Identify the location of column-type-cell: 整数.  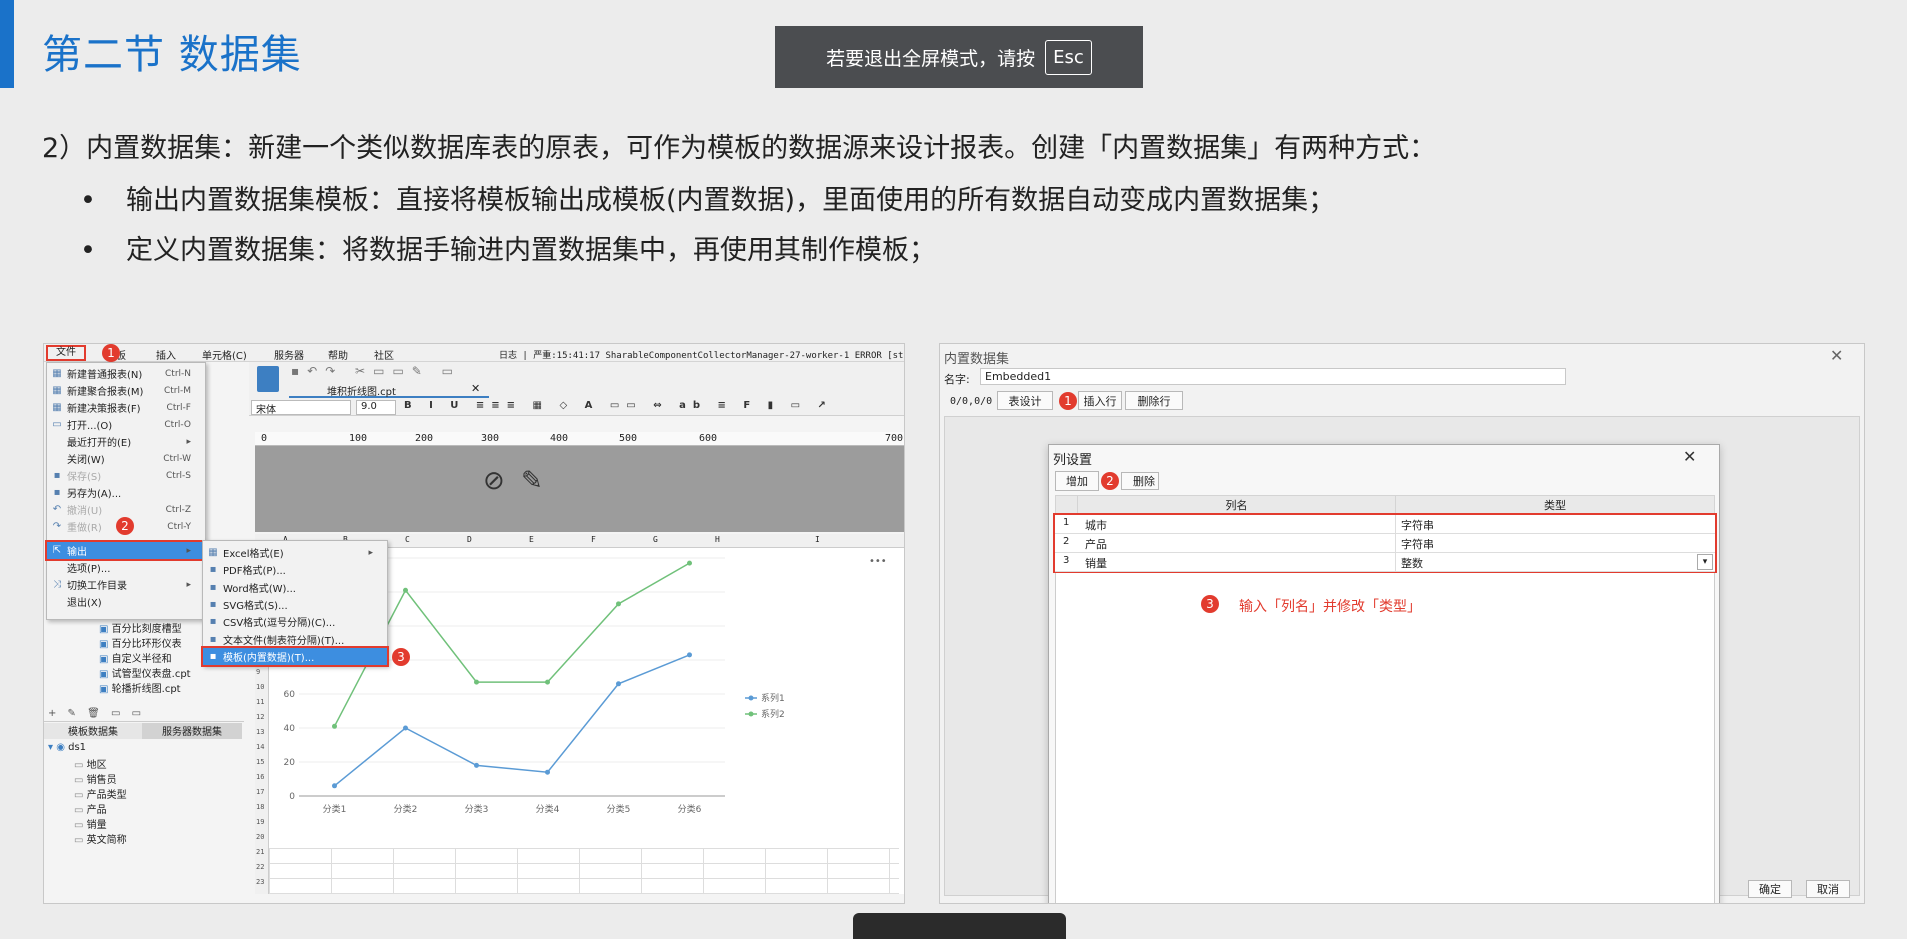
(1412, 563).